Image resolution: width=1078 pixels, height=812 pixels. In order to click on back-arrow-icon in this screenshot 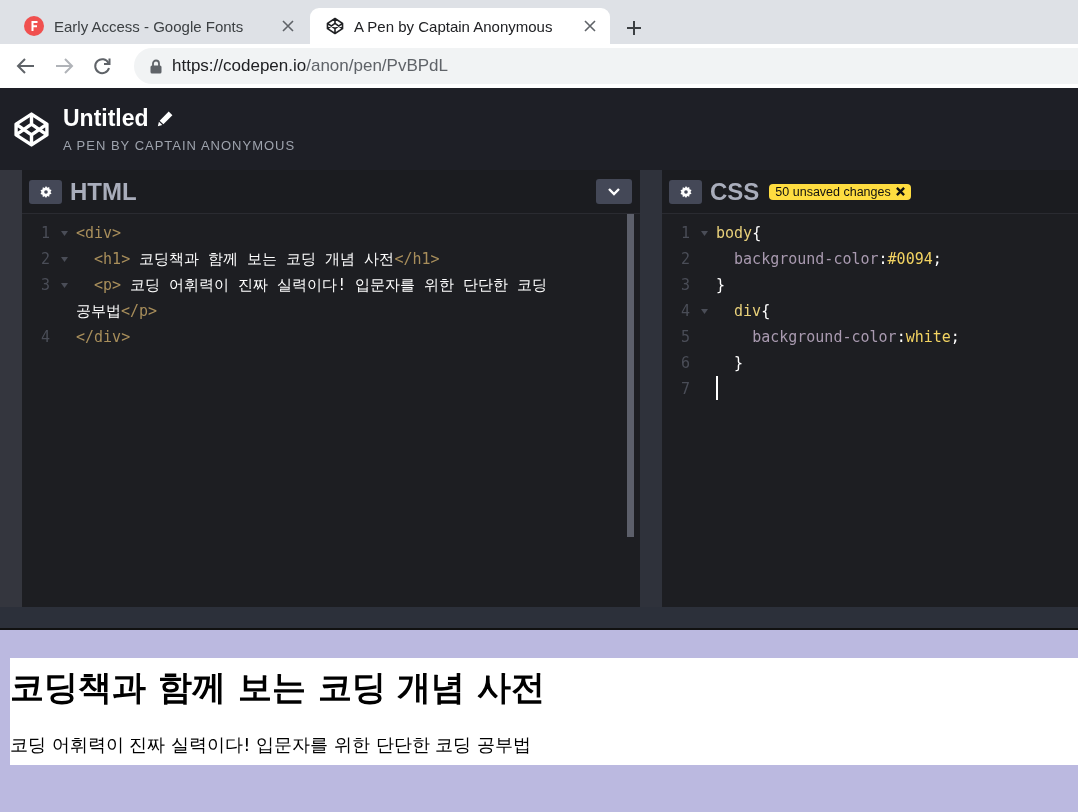, I will do `click(26, 66)`.